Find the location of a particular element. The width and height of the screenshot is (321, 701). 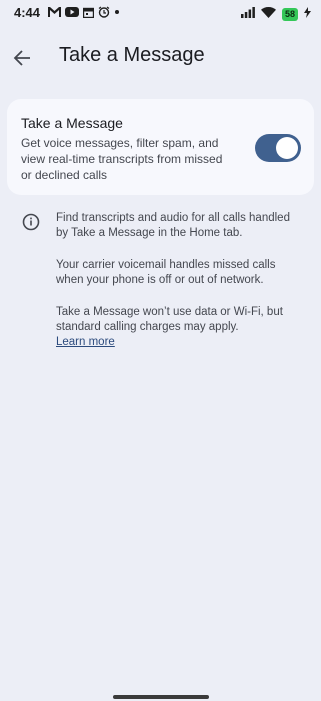

battery-icon: 58 is located at coordinates (289, 14).